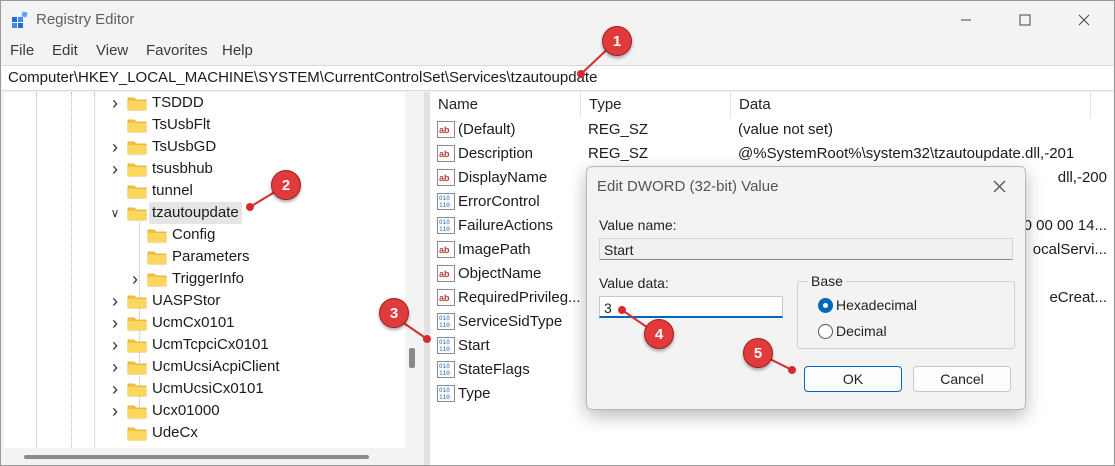 The width and height of the screenshot is (1115, 466). I want to click on tree-item: › UcmUcsiCx0101, so click(204, 389).